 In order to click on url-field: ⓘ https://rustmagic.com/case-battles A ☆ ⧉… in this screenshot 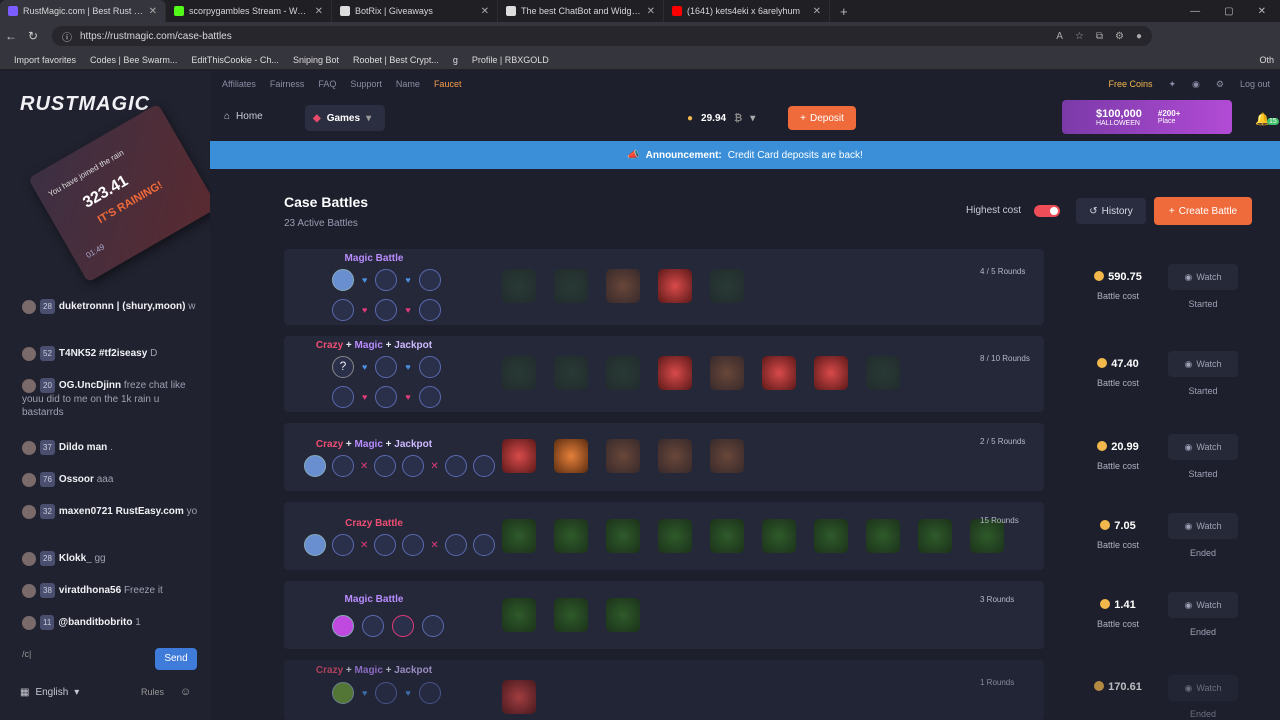, I will do `click(602, 36)`.